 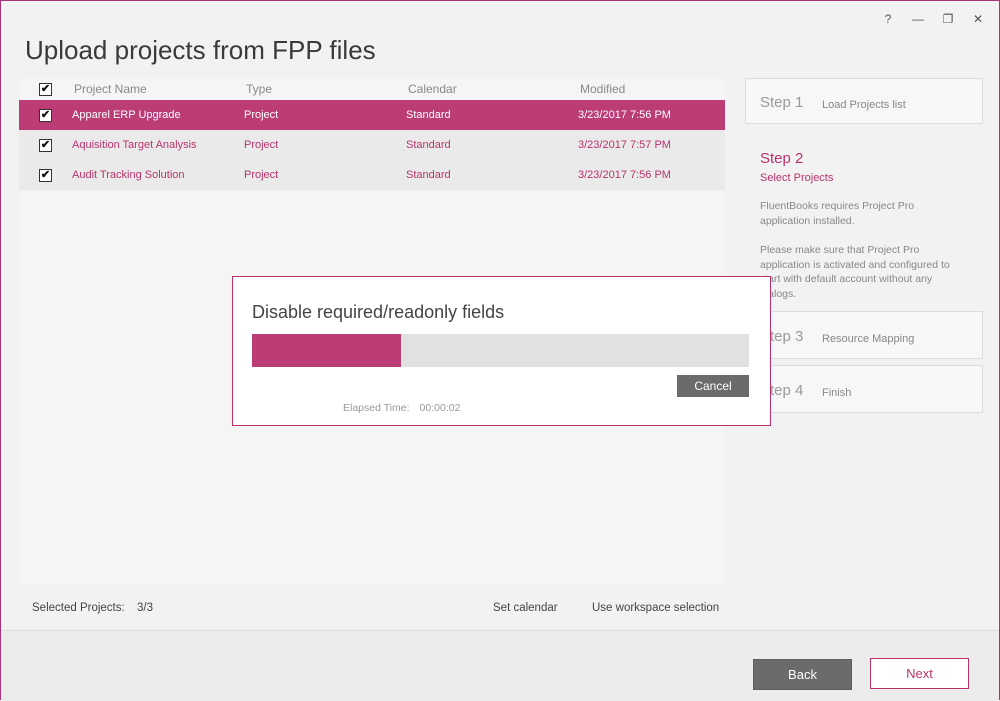 What do you see at coordinates (259, 89) in the screenshot?
I see `column-header-type: Type` at bounding box center [259, 89].